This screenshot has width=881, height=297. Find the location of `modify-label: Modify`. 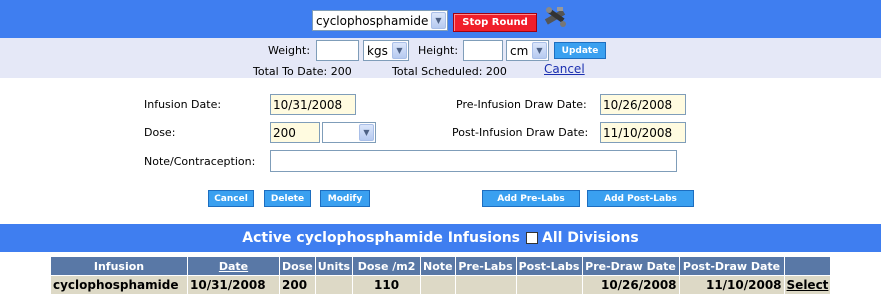

modify-label: Modify is located at coordinates (345, 198).